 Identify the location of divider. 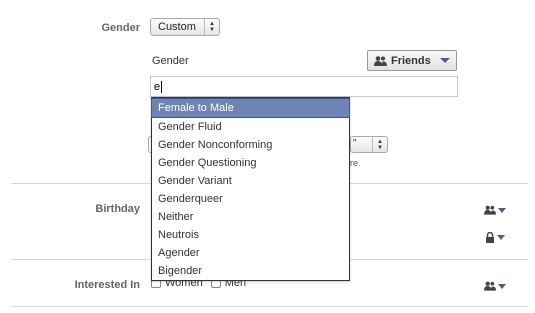
(269, 306).